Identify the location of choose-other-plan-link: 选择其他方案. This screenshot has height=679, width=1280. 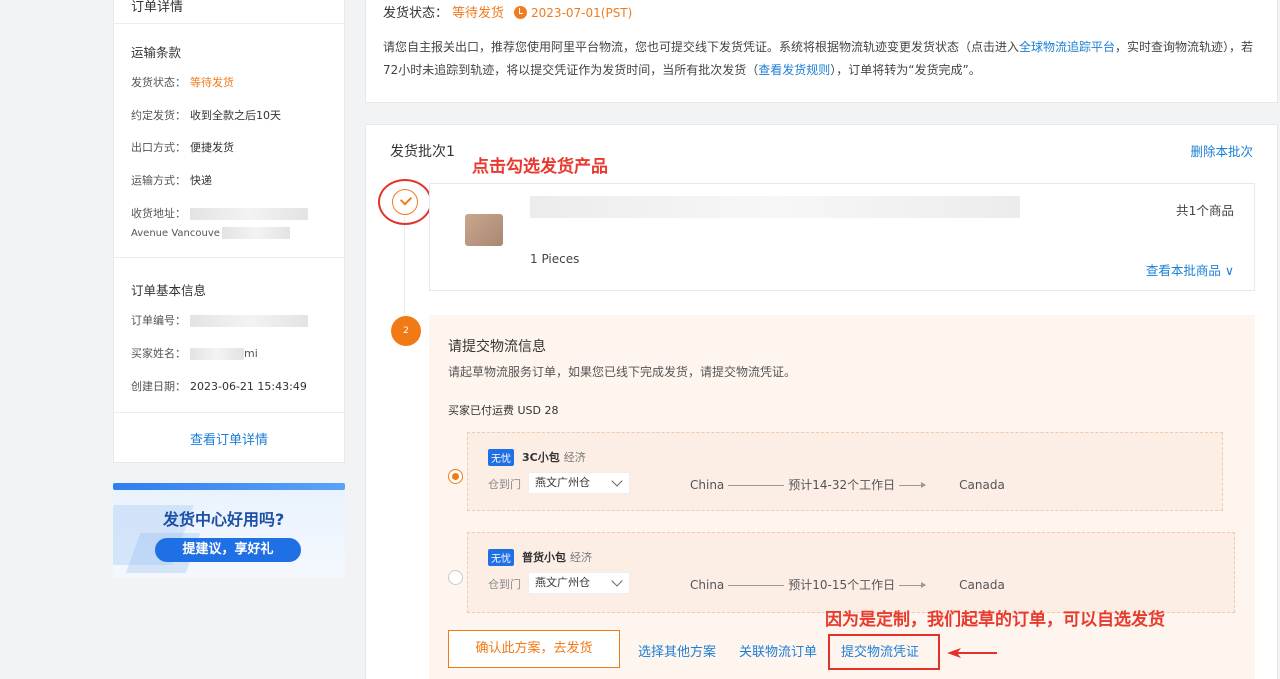
(677, 650).